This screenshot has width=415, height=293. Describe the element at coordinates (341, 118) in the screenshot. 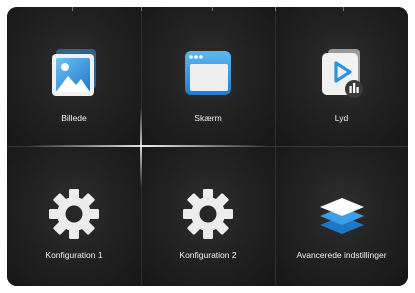

I see `menu-tile-label: Lyd` at that location.